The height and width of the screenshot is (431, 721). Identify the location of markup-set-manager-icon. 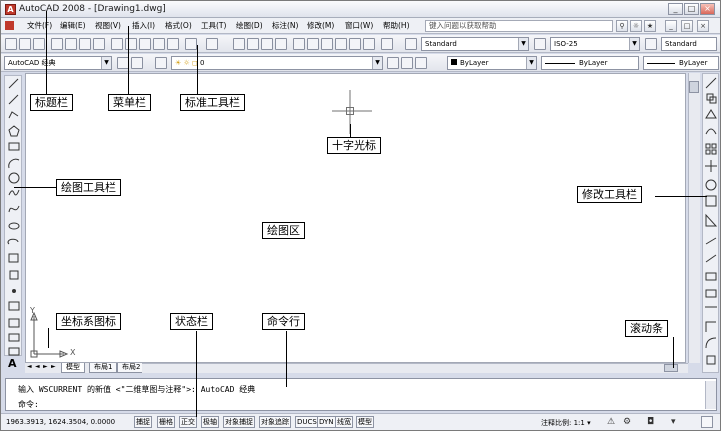
(355, 44).